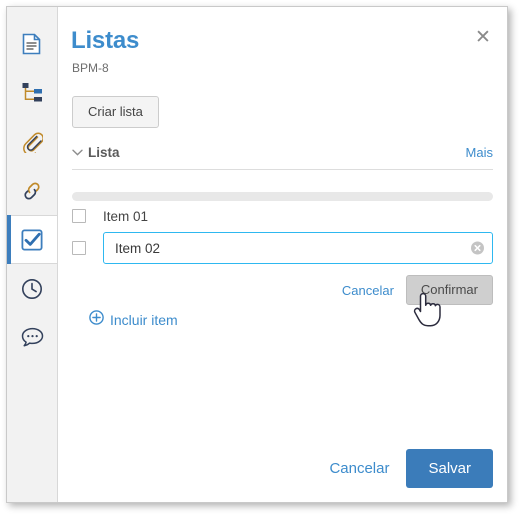 The width and height of the screenshot is (521, 517). Describe the element at coordinates (96, 320) in the screenshot. I see `plus-circle-icon` at that location.